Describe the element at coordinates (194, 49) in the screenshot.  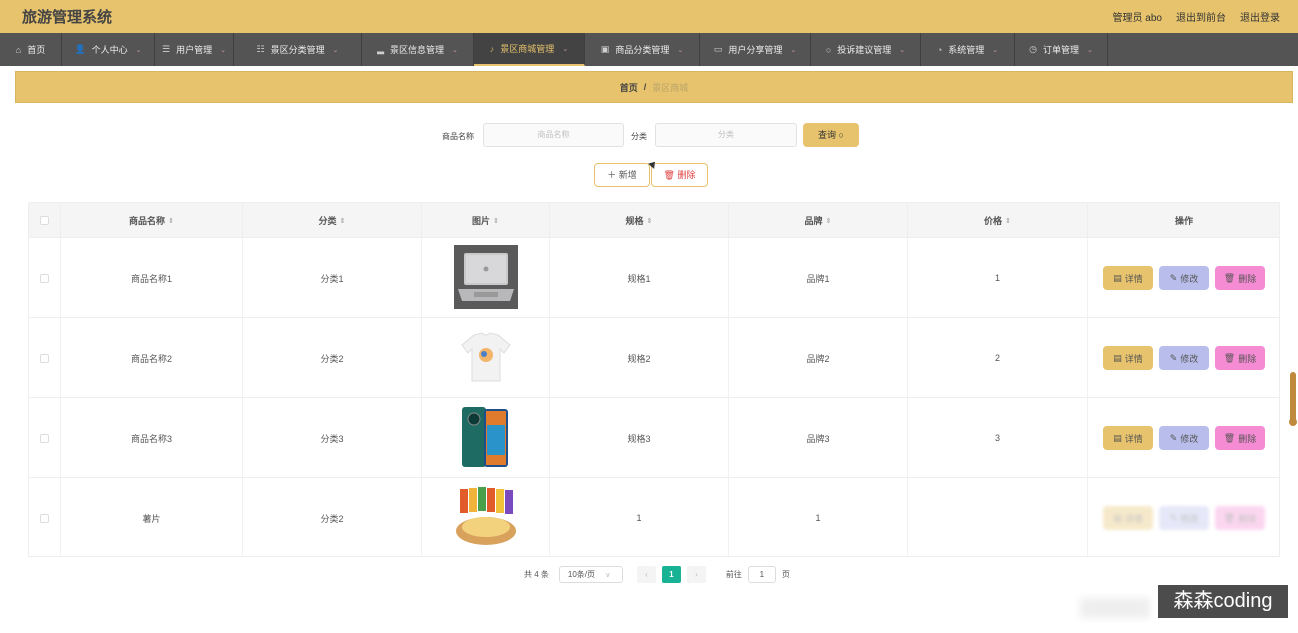
I see `nav-item-2: ☰ 用户管理 ⌄` at that location.